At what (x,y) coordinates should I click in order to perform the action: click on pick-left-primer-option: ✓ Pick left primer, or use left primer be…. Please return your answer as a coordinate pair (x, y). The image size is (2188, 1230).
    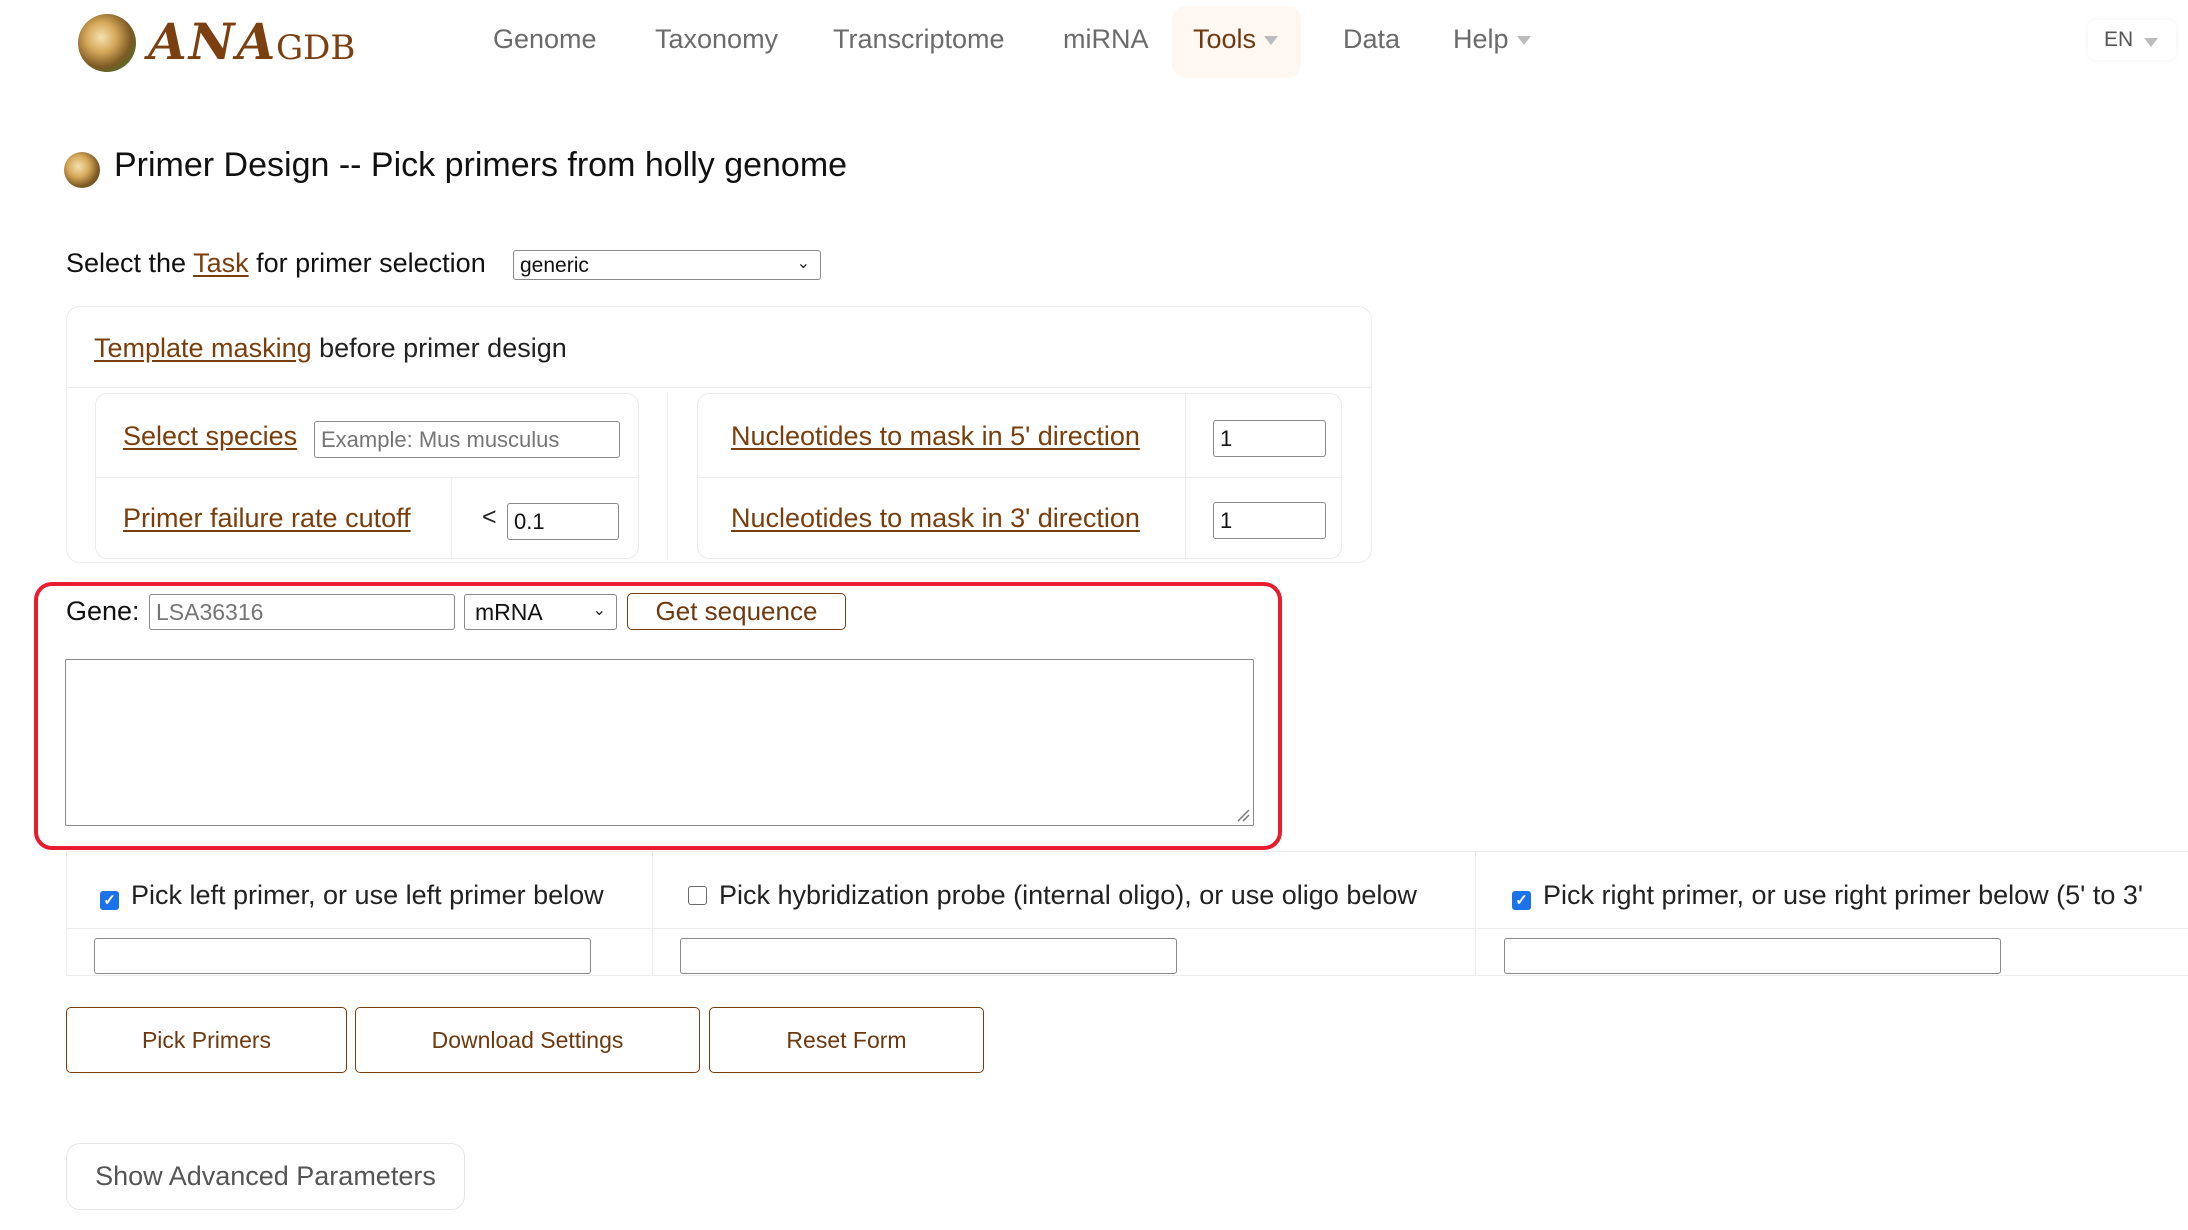
    Looking at the image, I should click on (352, 895).